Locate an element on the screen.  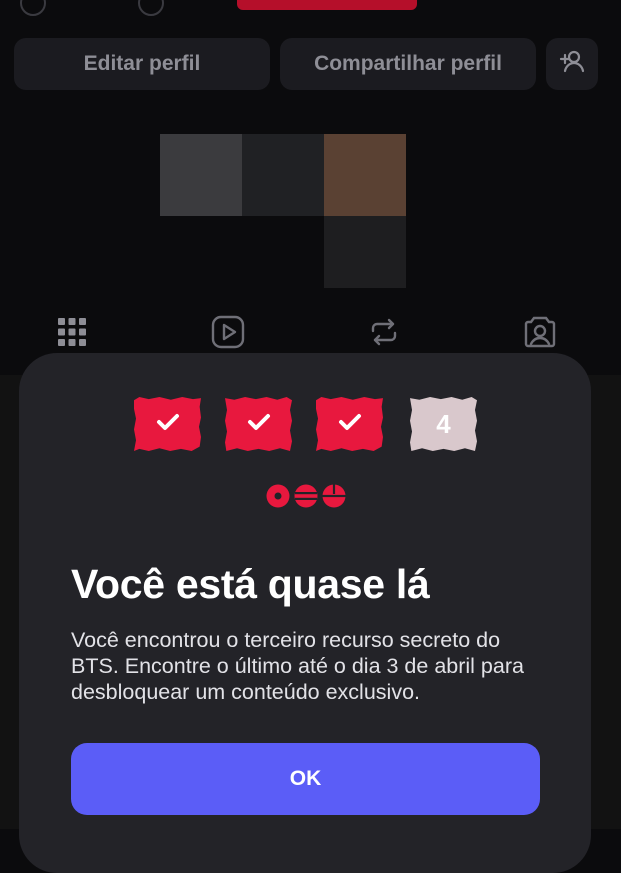
progress-stamps: 4 is located at coordinates (305, 426).